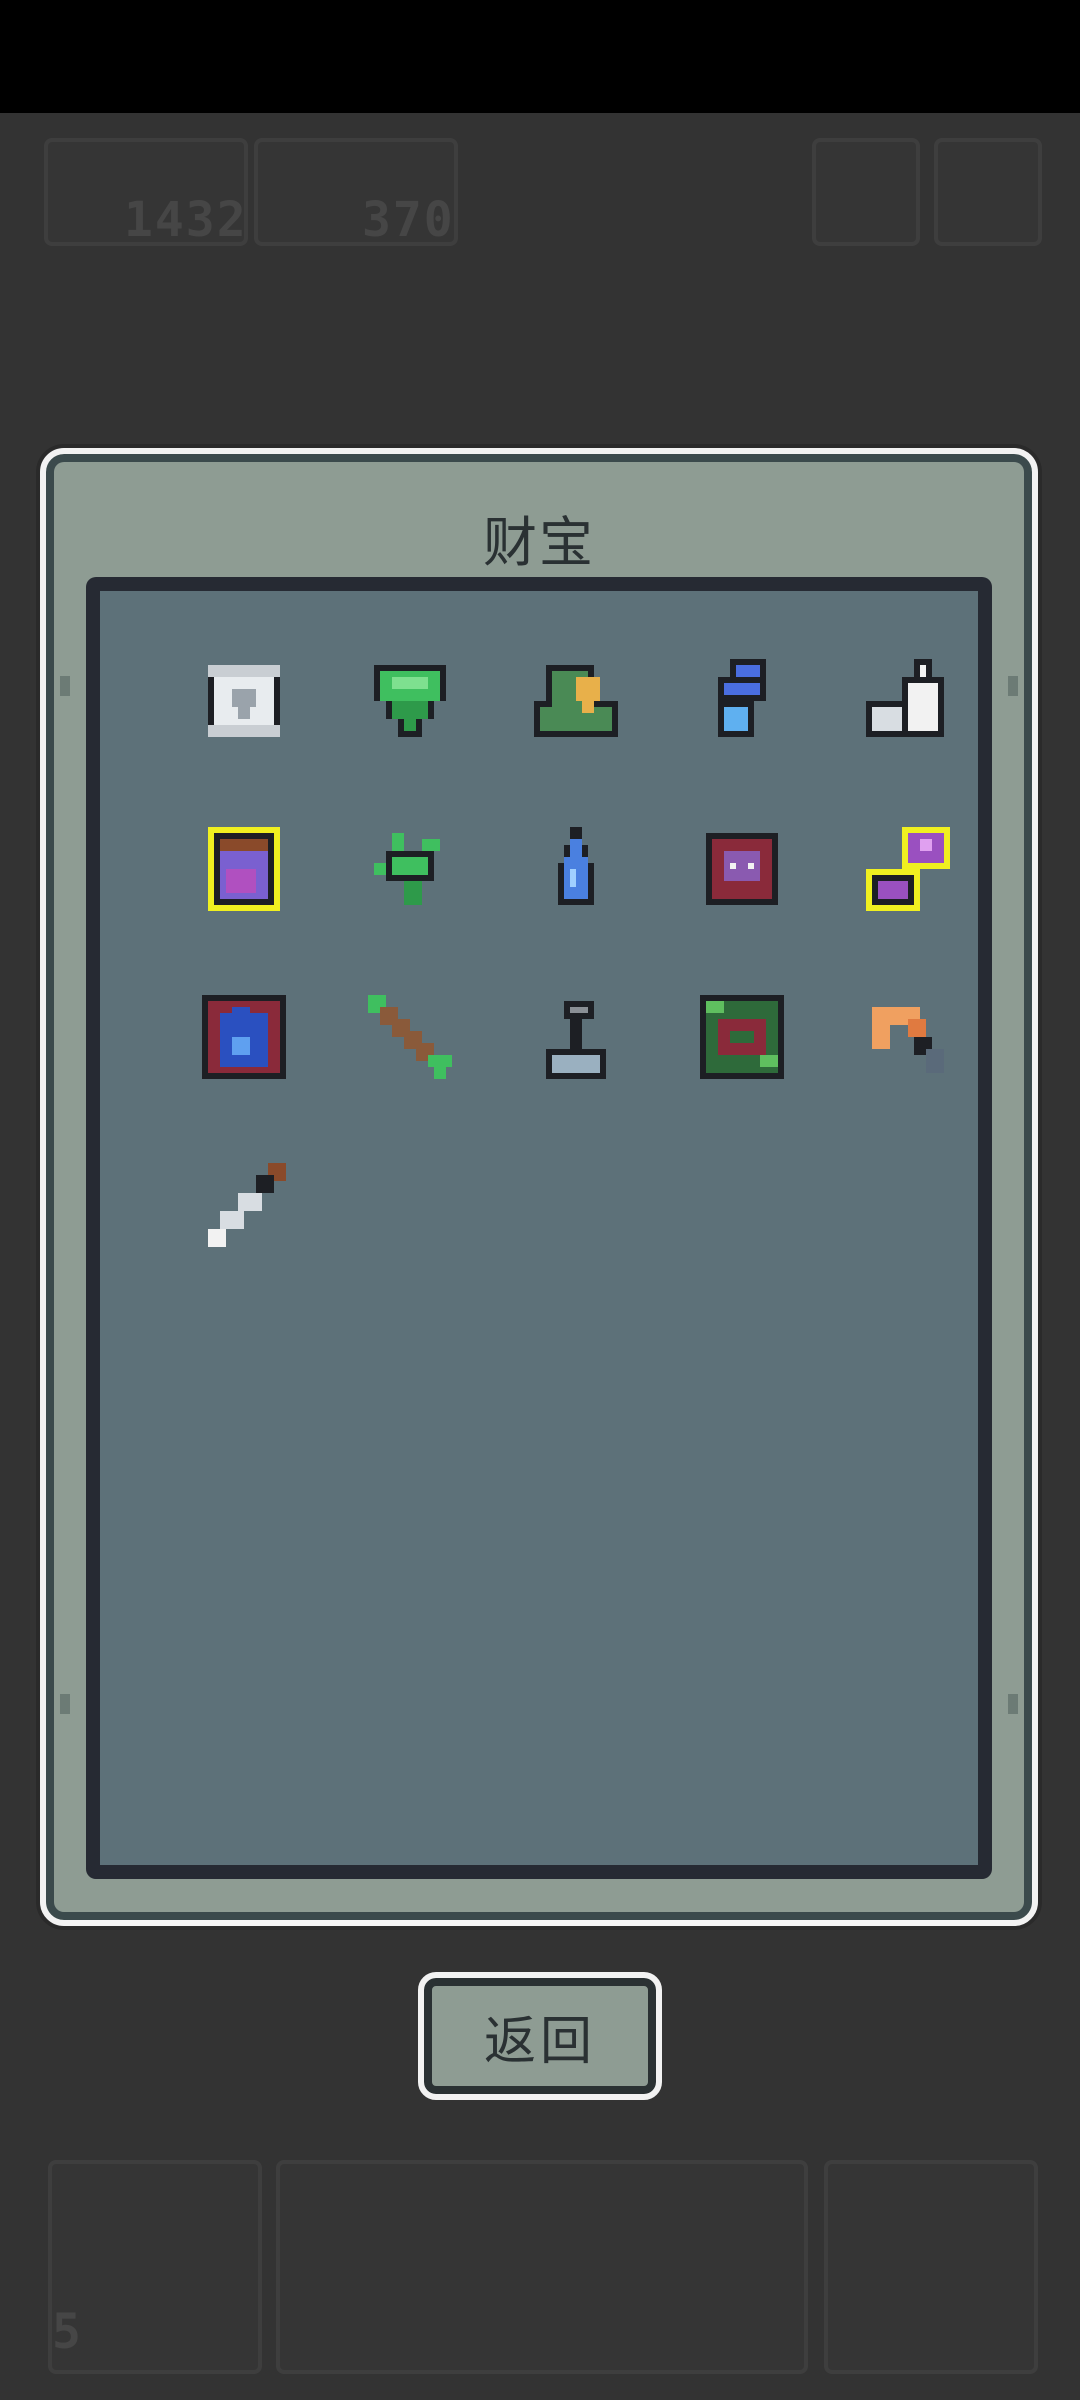  Describe the element at coordinates (539, 542) in the screenshot. I see `dialog-title: 财宝` at that location.